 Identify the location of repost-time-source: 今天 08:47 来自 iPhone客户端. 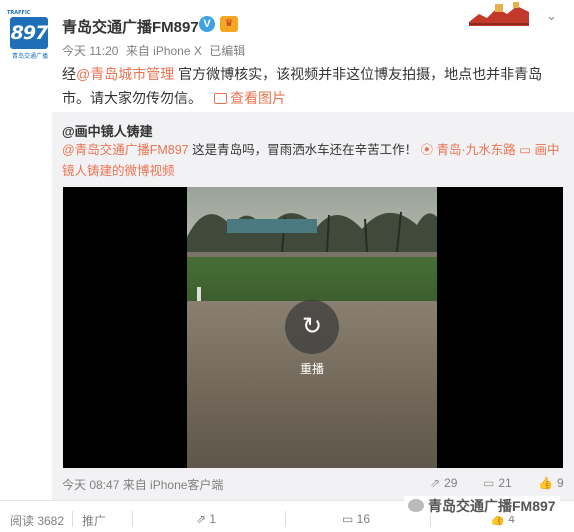
(142, 484).